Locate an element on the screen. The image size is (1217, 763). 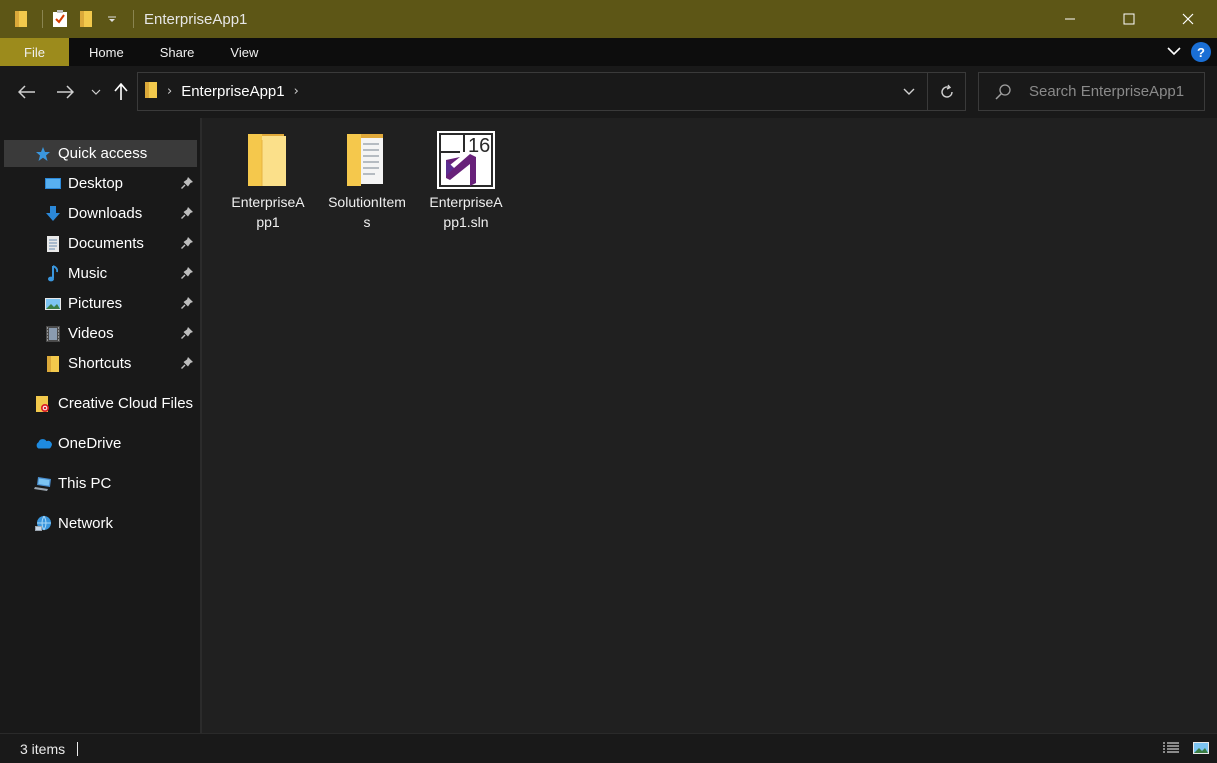
this-pc-icon is located at coordinates (43, 484).